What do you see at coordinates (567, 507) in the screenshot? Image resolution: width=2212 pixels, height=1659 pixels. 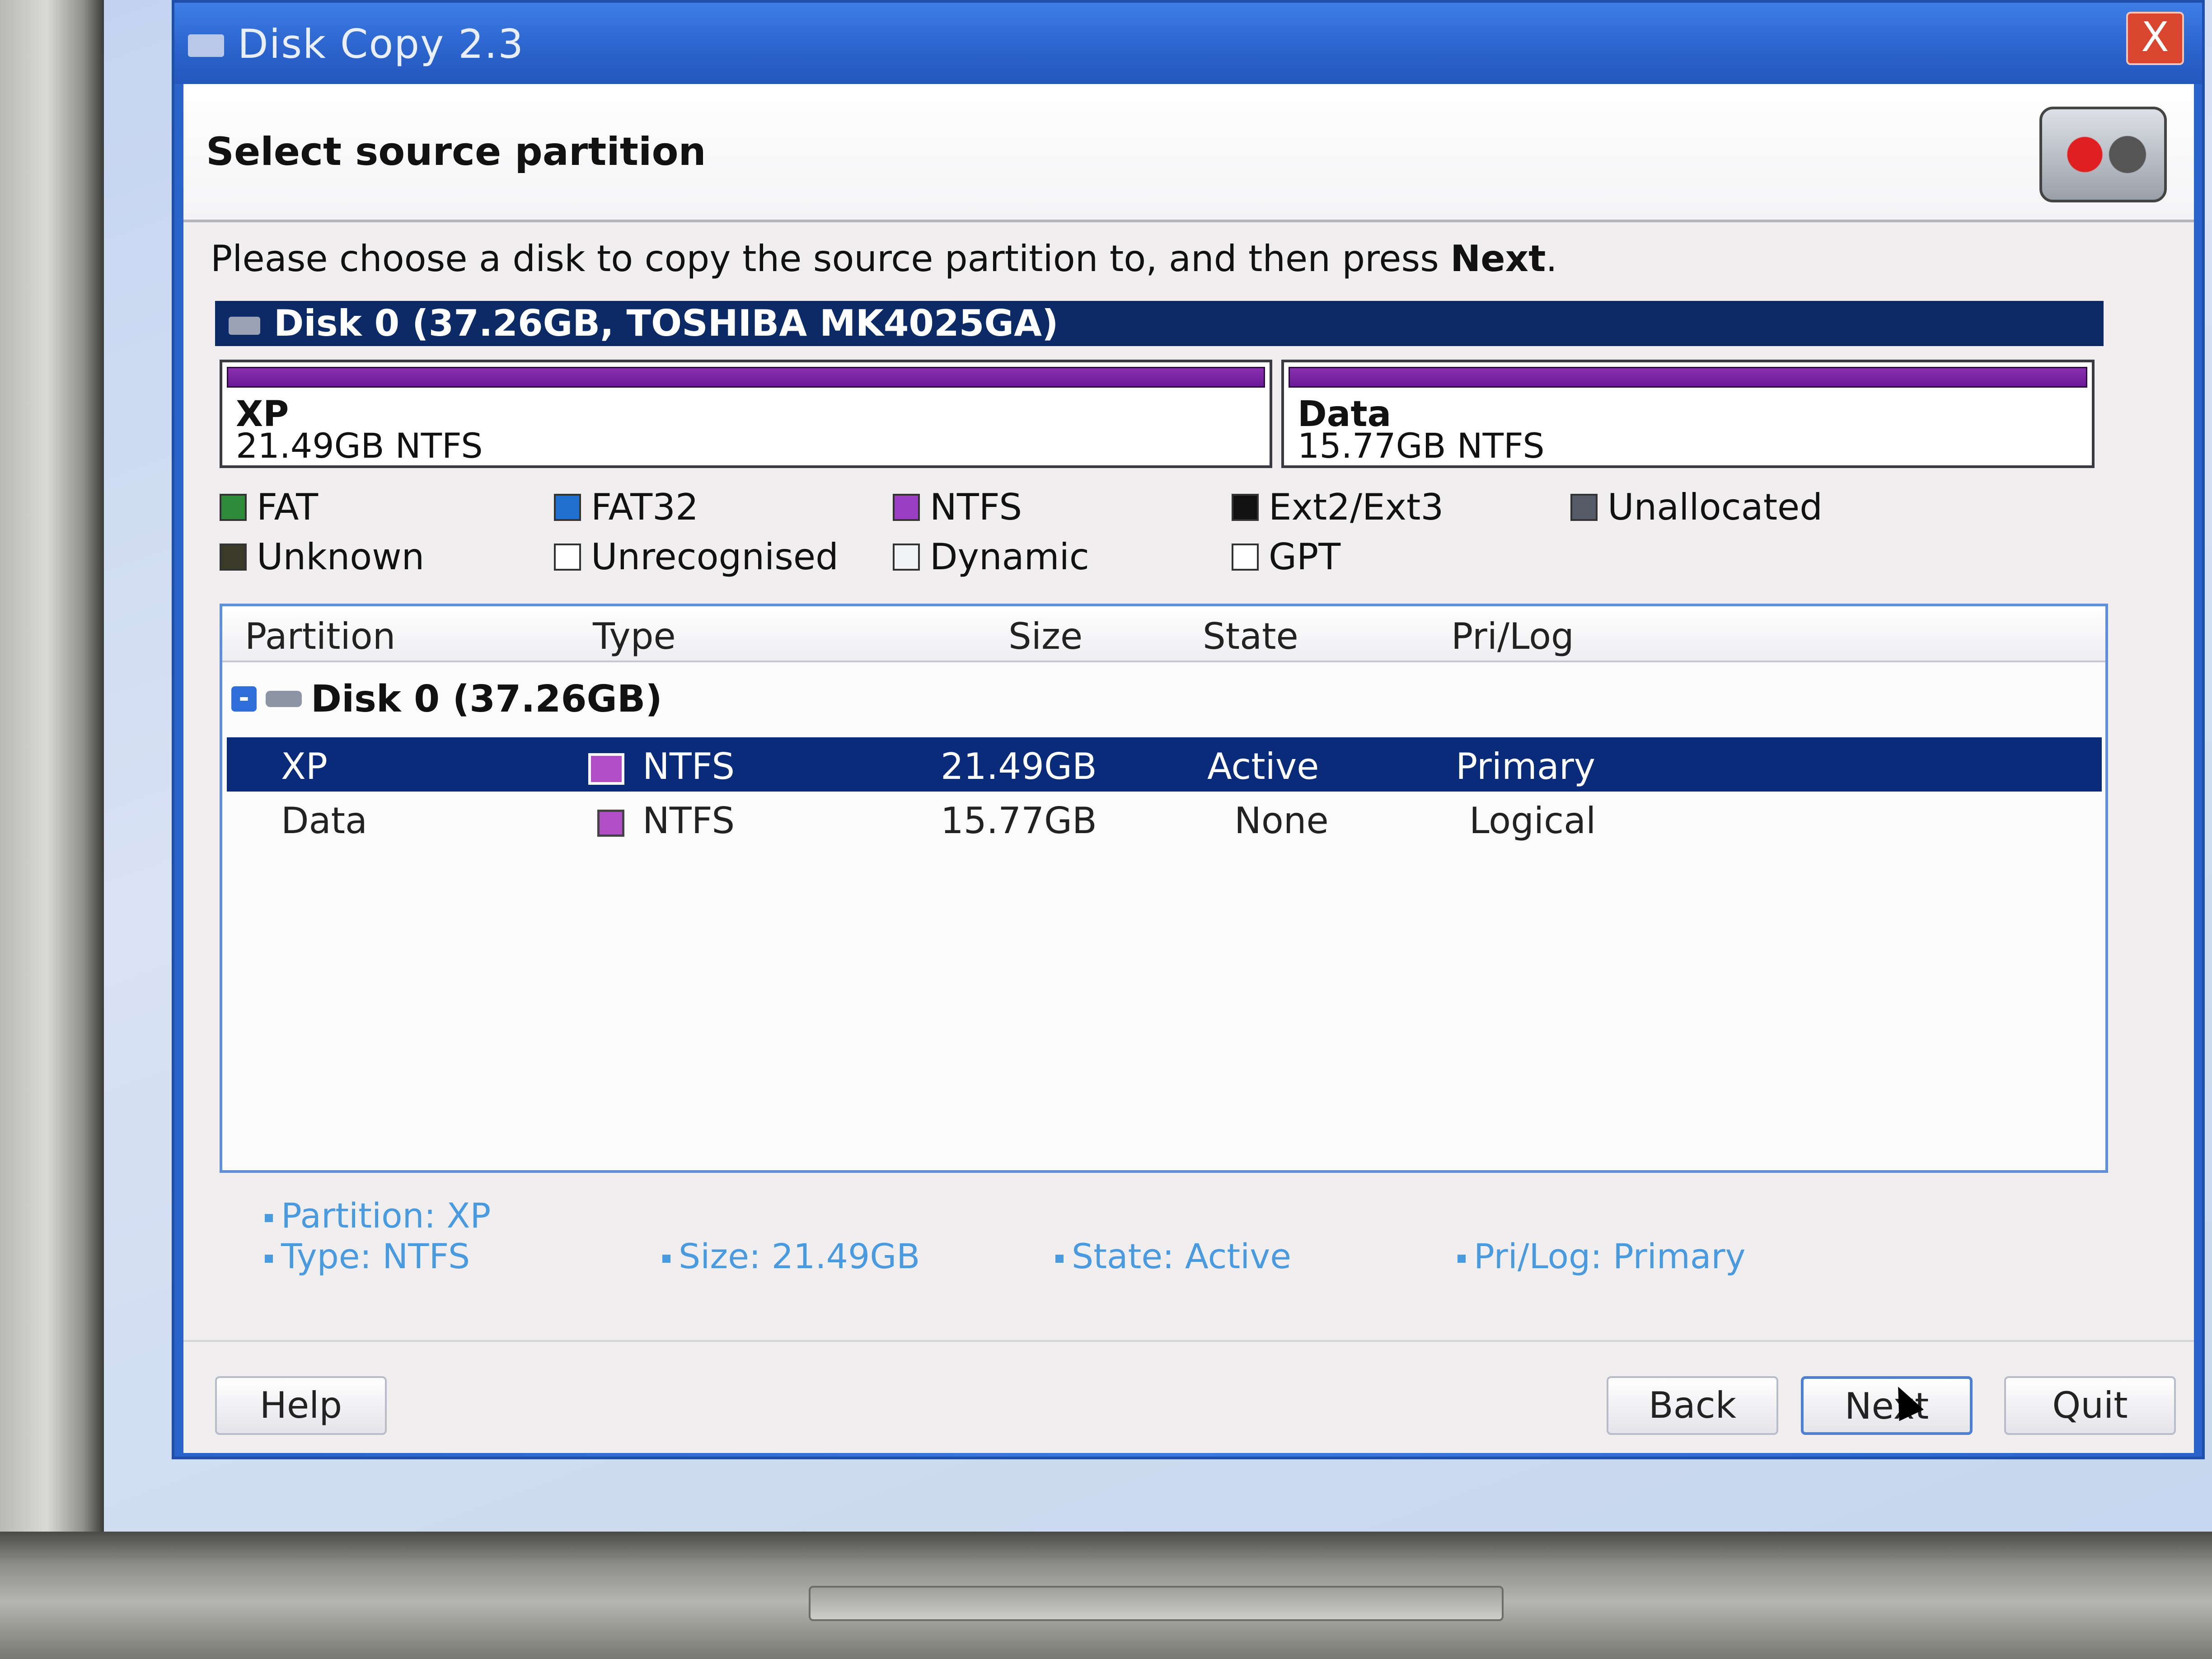 I see `fat32-swatch-icon` at bounding box center [567, 507].